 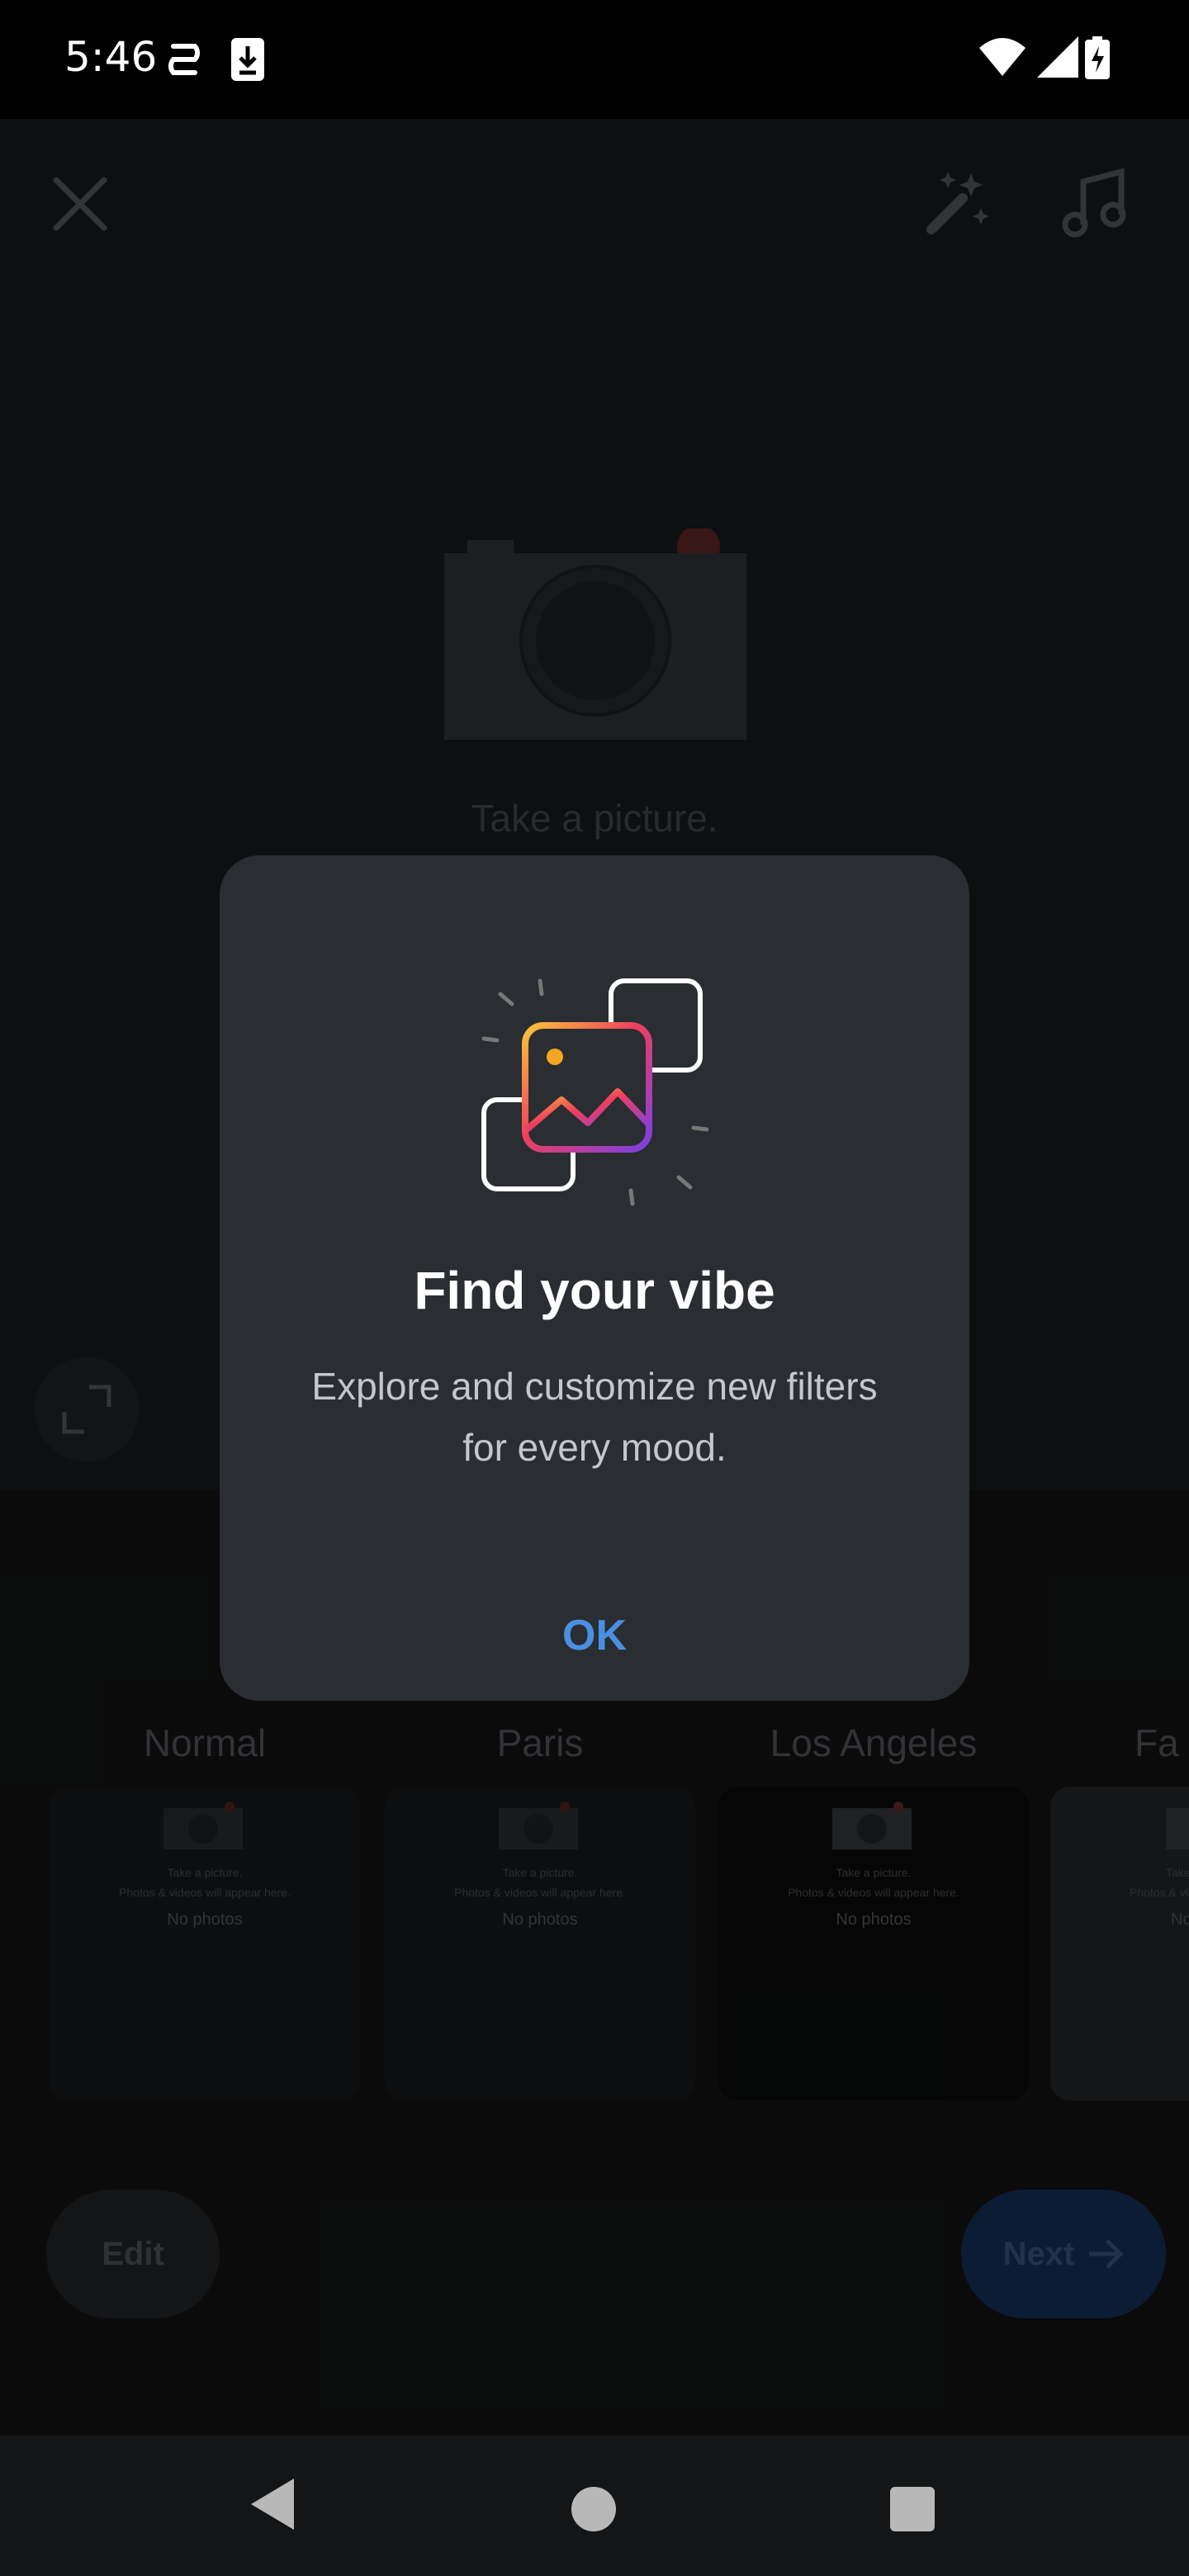 I want to click on status-time: 5:46, so click(x=111, y=57).